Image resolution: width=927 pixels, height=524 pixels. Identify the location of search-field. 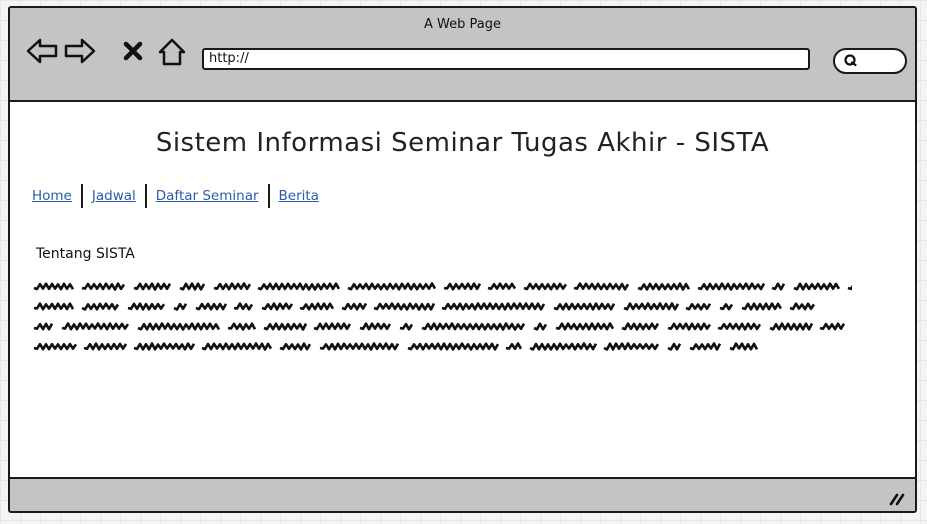
(870, 61).